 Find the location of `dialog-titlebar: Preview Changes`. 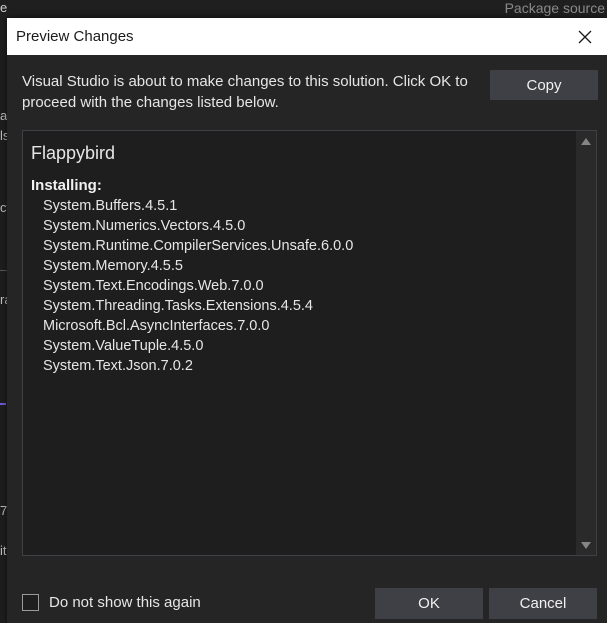

dialog-titlebar: Preview Changes is located at coordinates (307, 36).